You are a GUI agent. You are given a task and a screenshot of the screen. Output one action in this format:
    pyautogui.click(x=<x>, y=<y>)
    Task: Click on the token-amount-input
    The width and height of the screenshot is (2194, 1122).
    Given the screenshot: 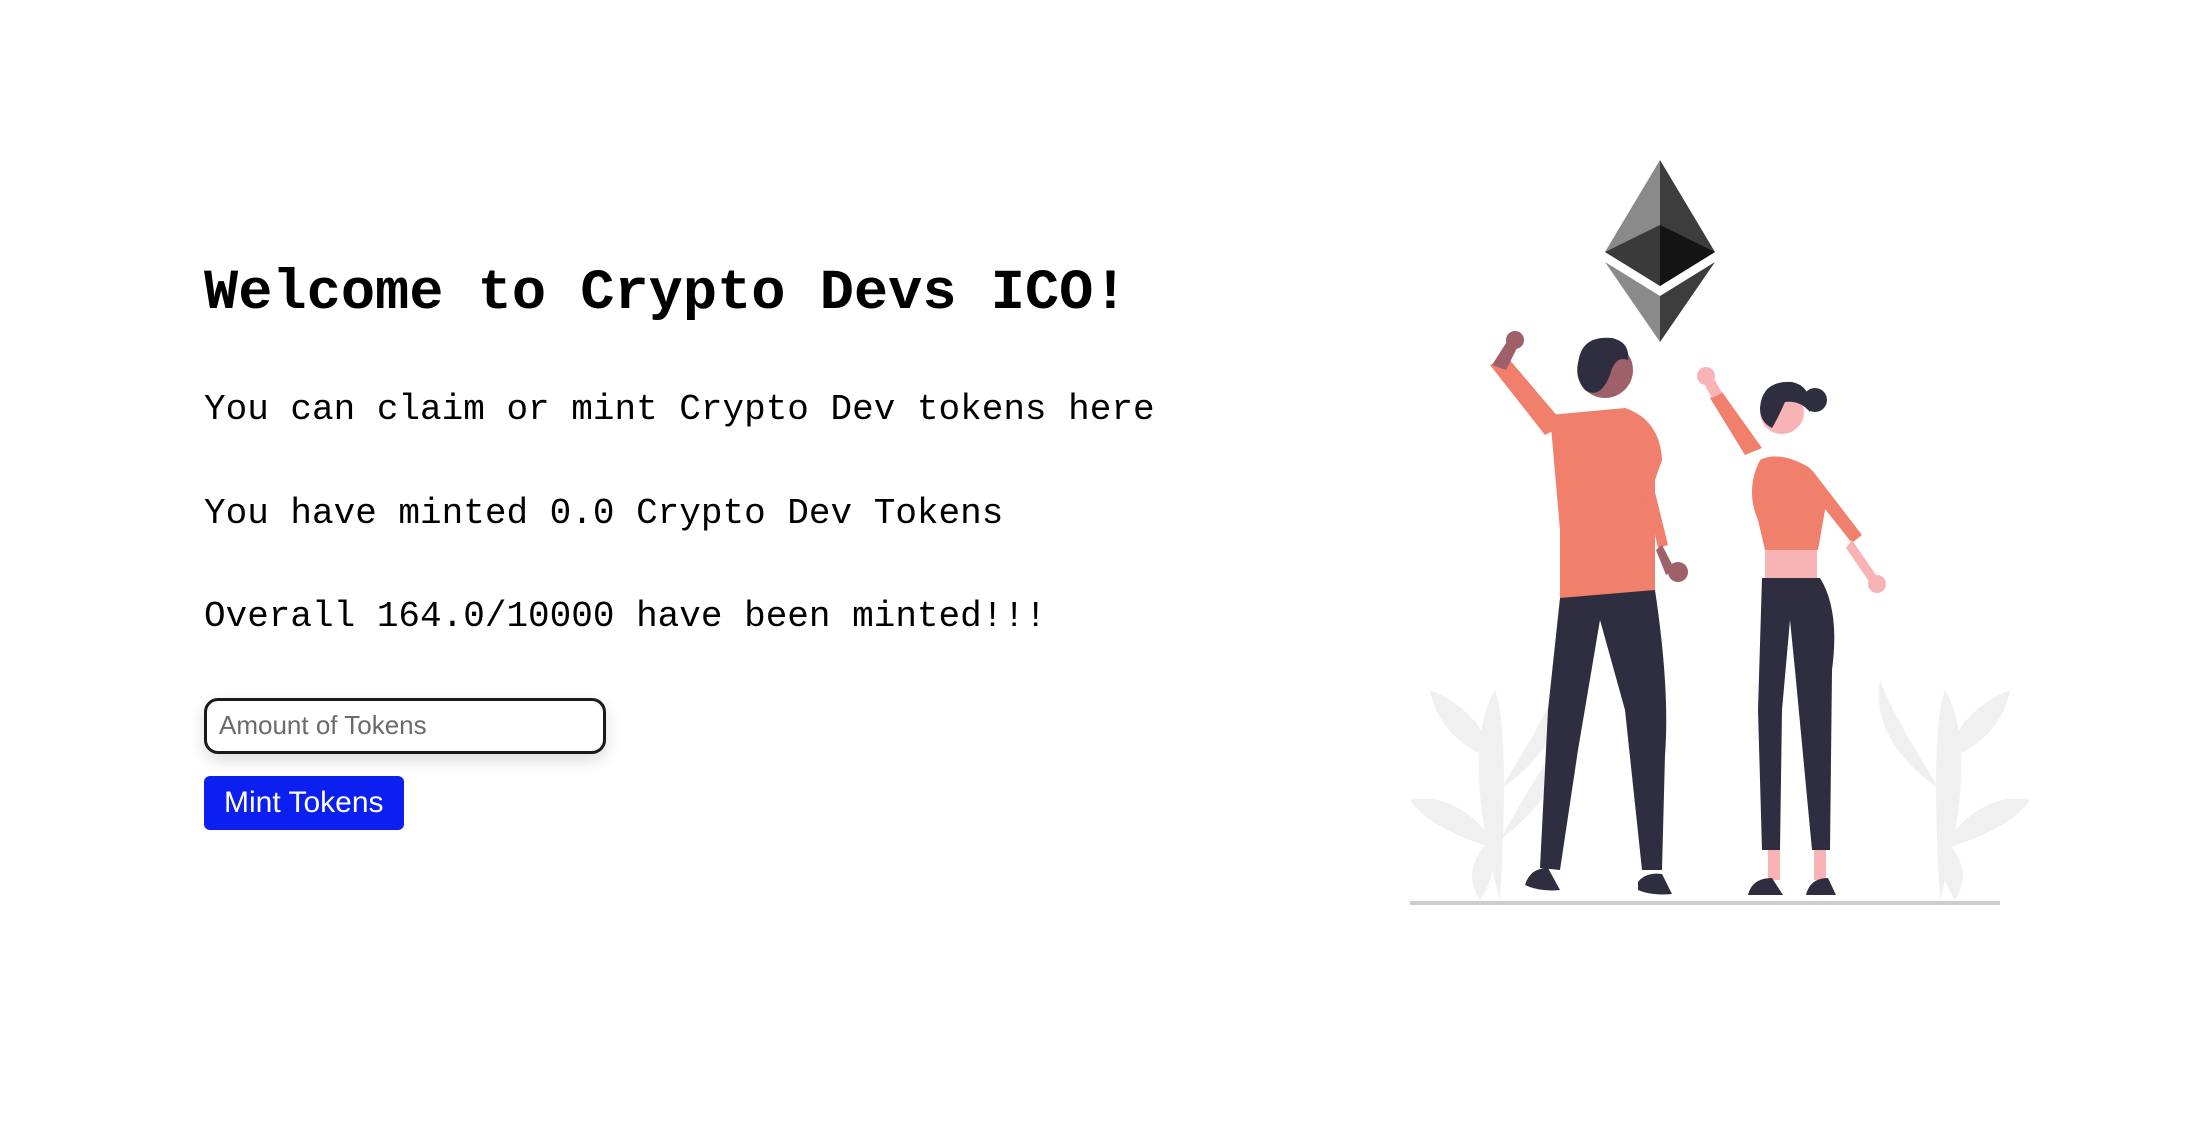 What is the action you would take?
    pyautogui.click(x=405, y=725)
    